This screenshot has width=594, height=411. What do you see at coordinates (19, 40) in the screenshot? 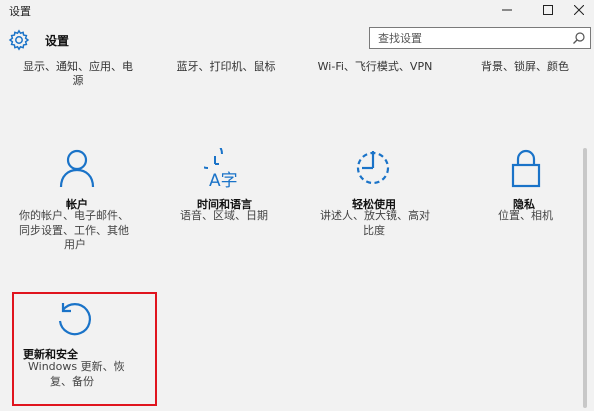
I see `gear-icon` at bounding box center [19, 40].